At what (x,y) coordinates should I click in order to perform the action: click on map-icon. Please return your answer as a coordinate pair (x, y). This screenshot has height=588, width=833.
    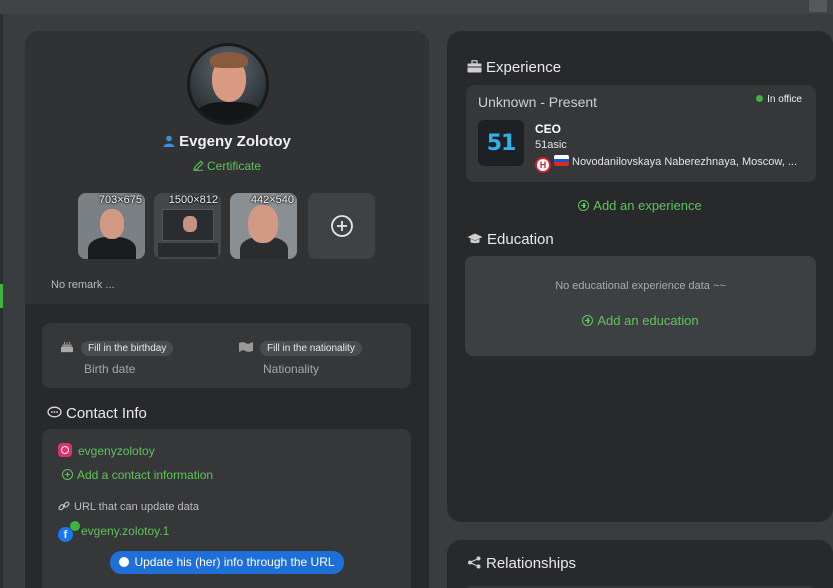
    Looking at the image, I should click on (246, 347).